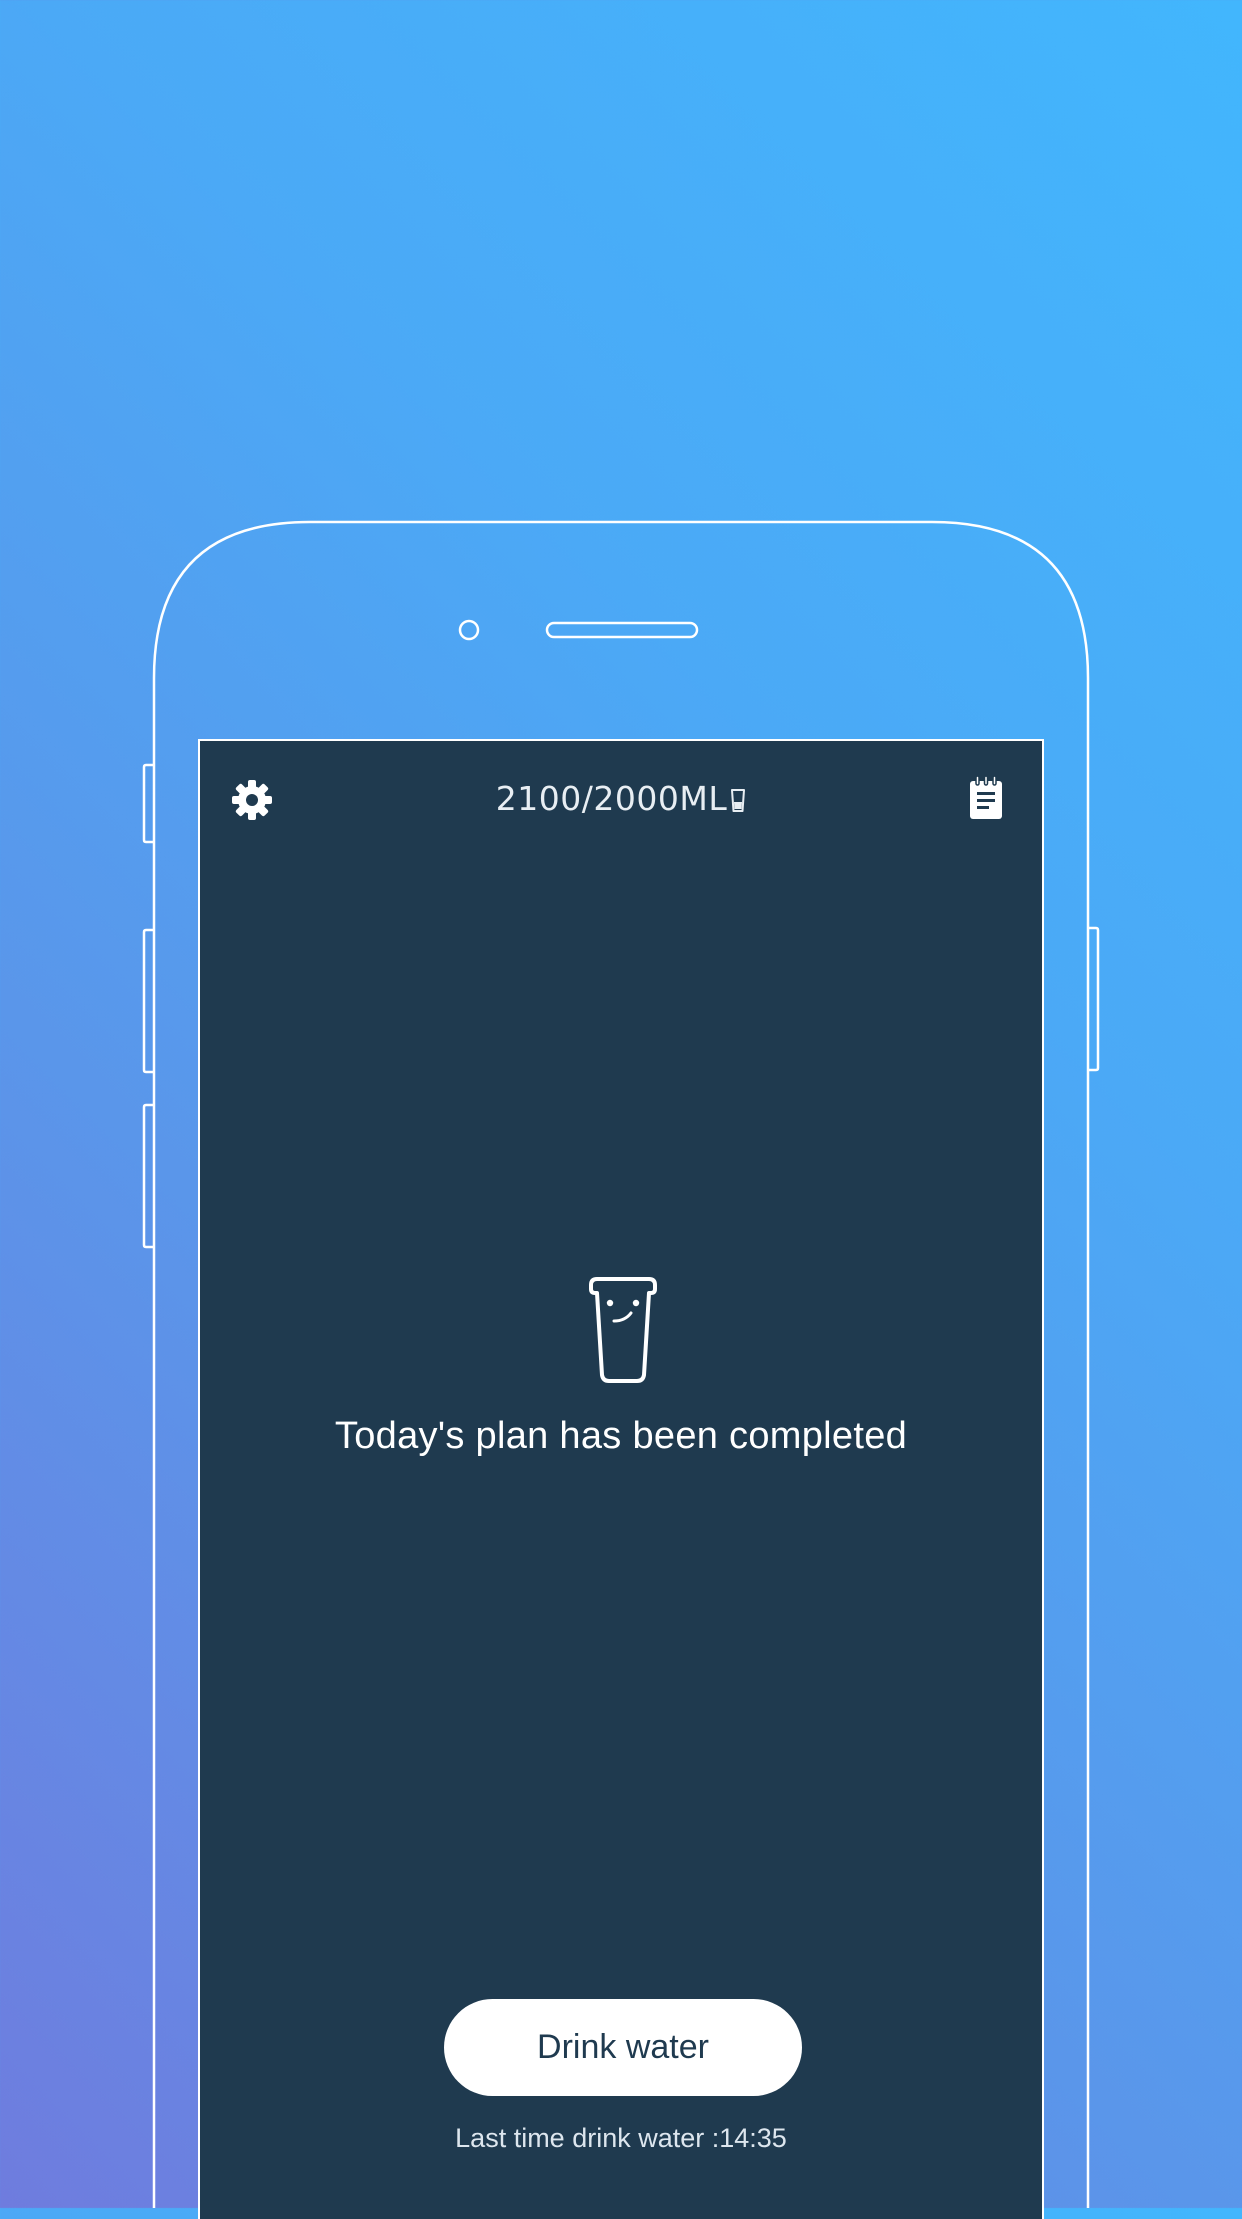 This screenshot has height=2219, width=1242. Describe the element at coordinates (623, 2047) in the screenshot. I see `drink-water-button: Drink water` at that location.